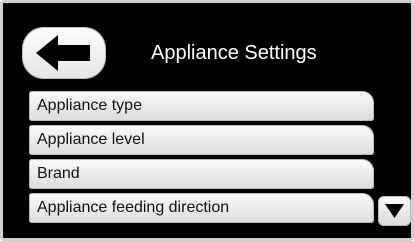 The width and height of the screenshot is (414, 241). I want to click on menu-item-appliance-level: Appliance level, so click(201, 140).